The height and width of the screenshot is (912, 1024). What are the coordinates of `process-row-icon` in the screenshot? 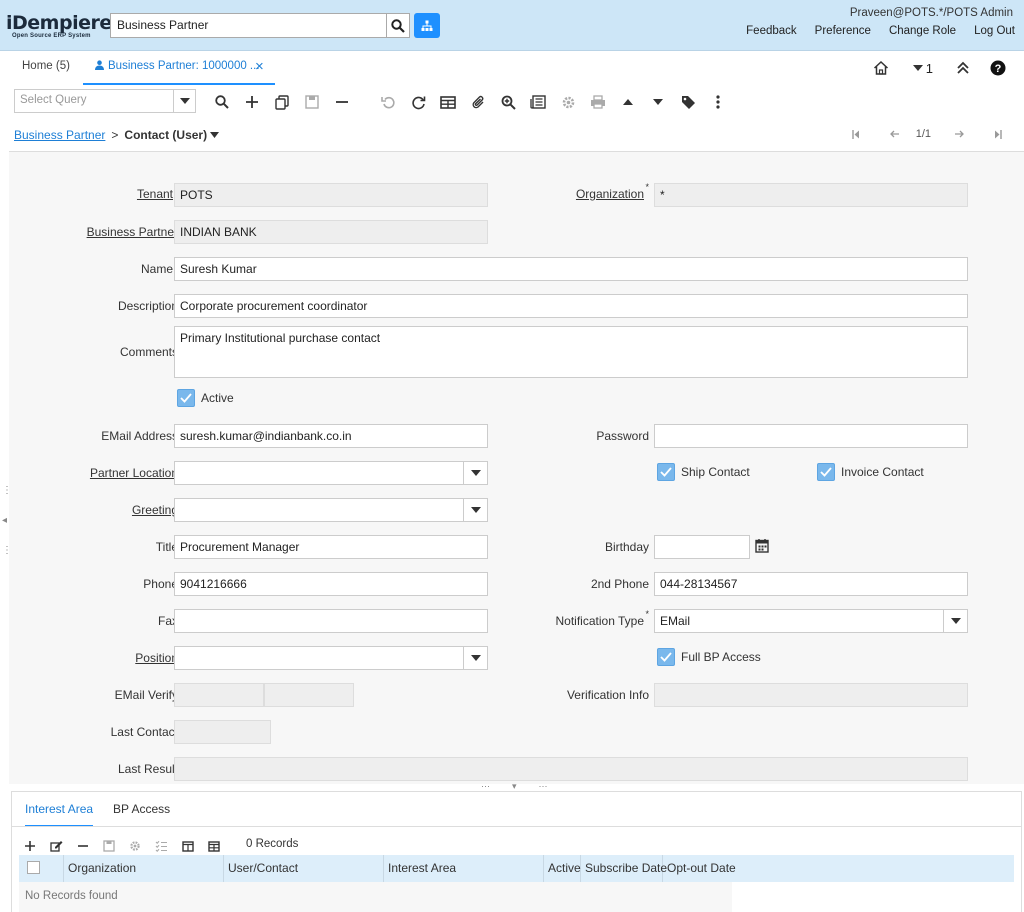 It's located at (135, 846).